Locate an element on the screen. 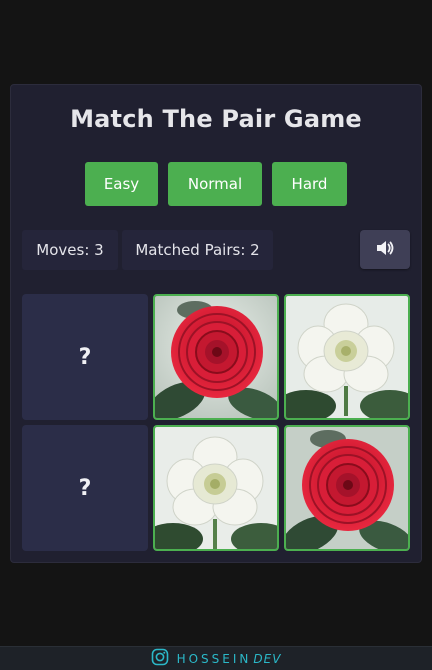 The image size is (432, 670). brand-name: HOSSEIN is located at coordinates (214, 658).